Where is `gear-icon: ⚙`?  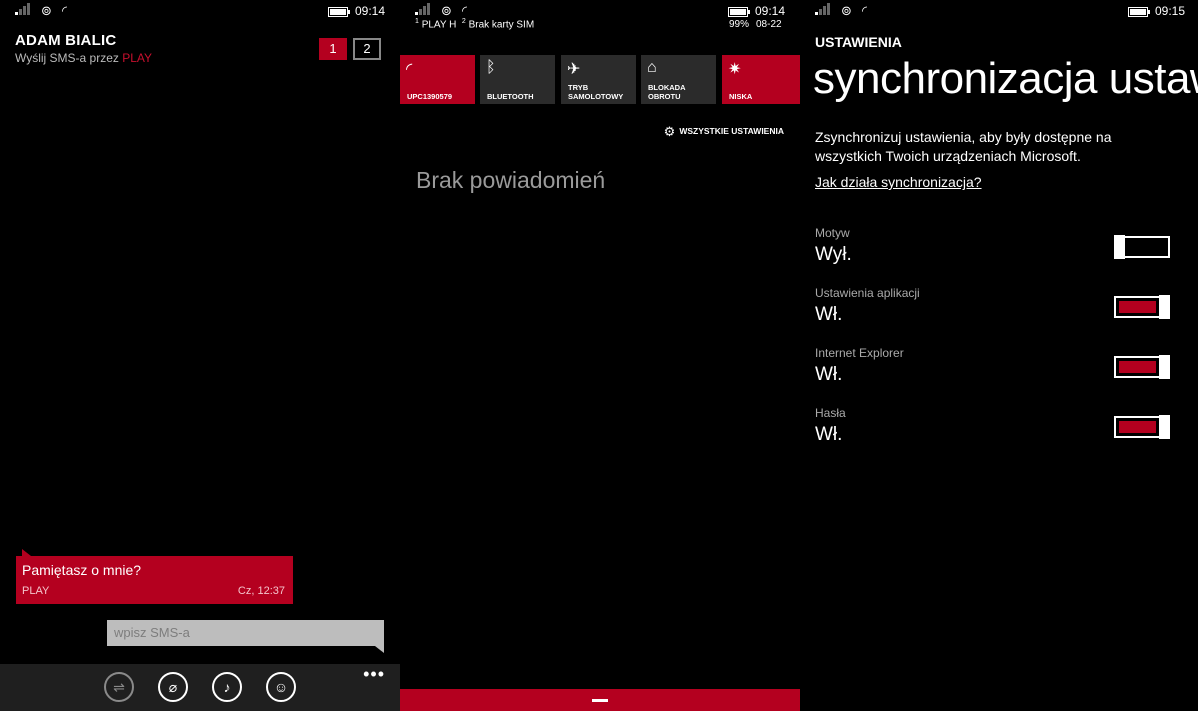 gear-icon: ⚙ is located at coordinates (669, 131).